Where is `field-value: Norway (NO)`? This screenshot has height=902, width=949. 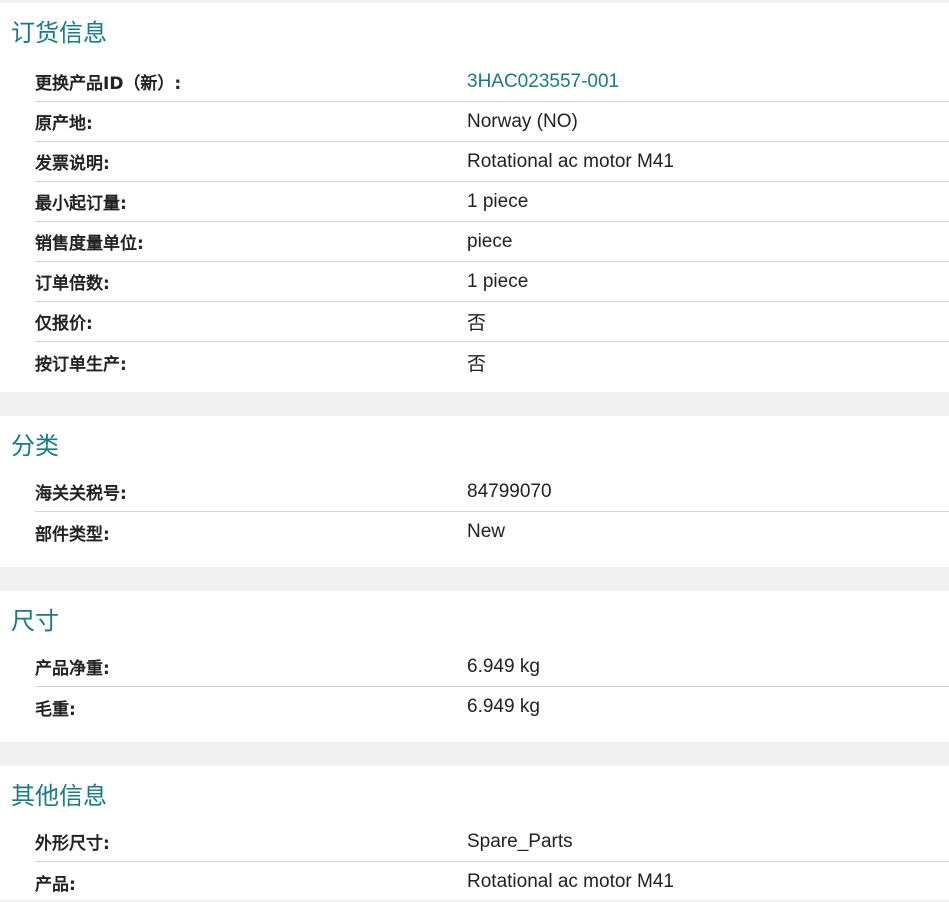
field-value: Norway (NO) is located at coordinates (522, 121).